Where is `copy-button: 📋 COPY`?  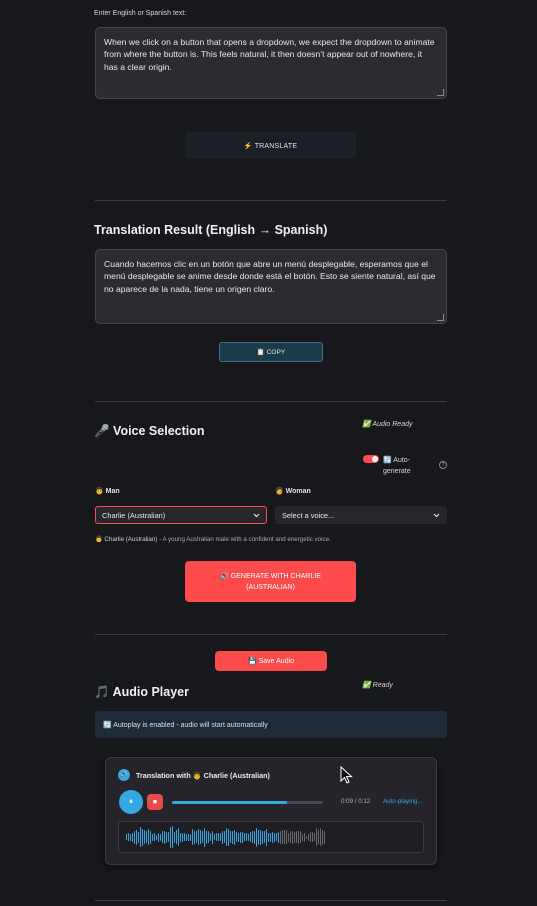
copy-button: 📋 COPY is located at coordinates (271, 352).